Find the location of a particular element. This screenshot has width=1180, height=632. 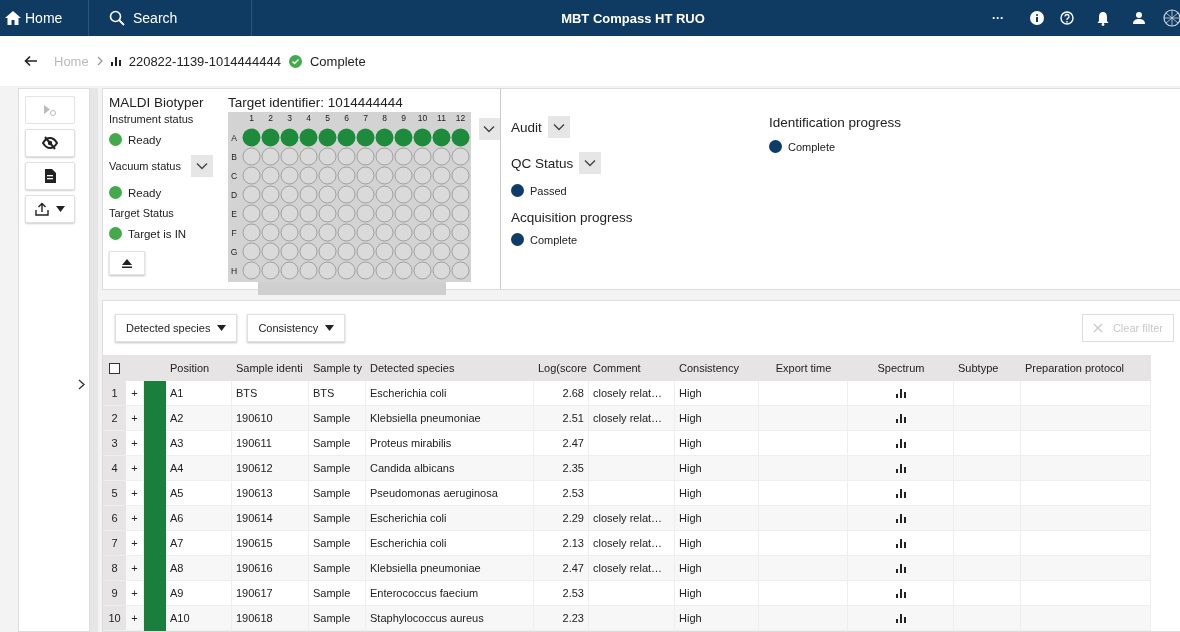

row-number: 4 is located at coordinates (114, 468).